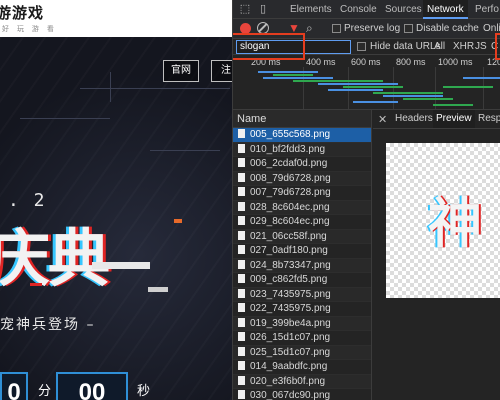 The image size is (500, 400). I want to click on tab-console: Console, so click(358, 9).